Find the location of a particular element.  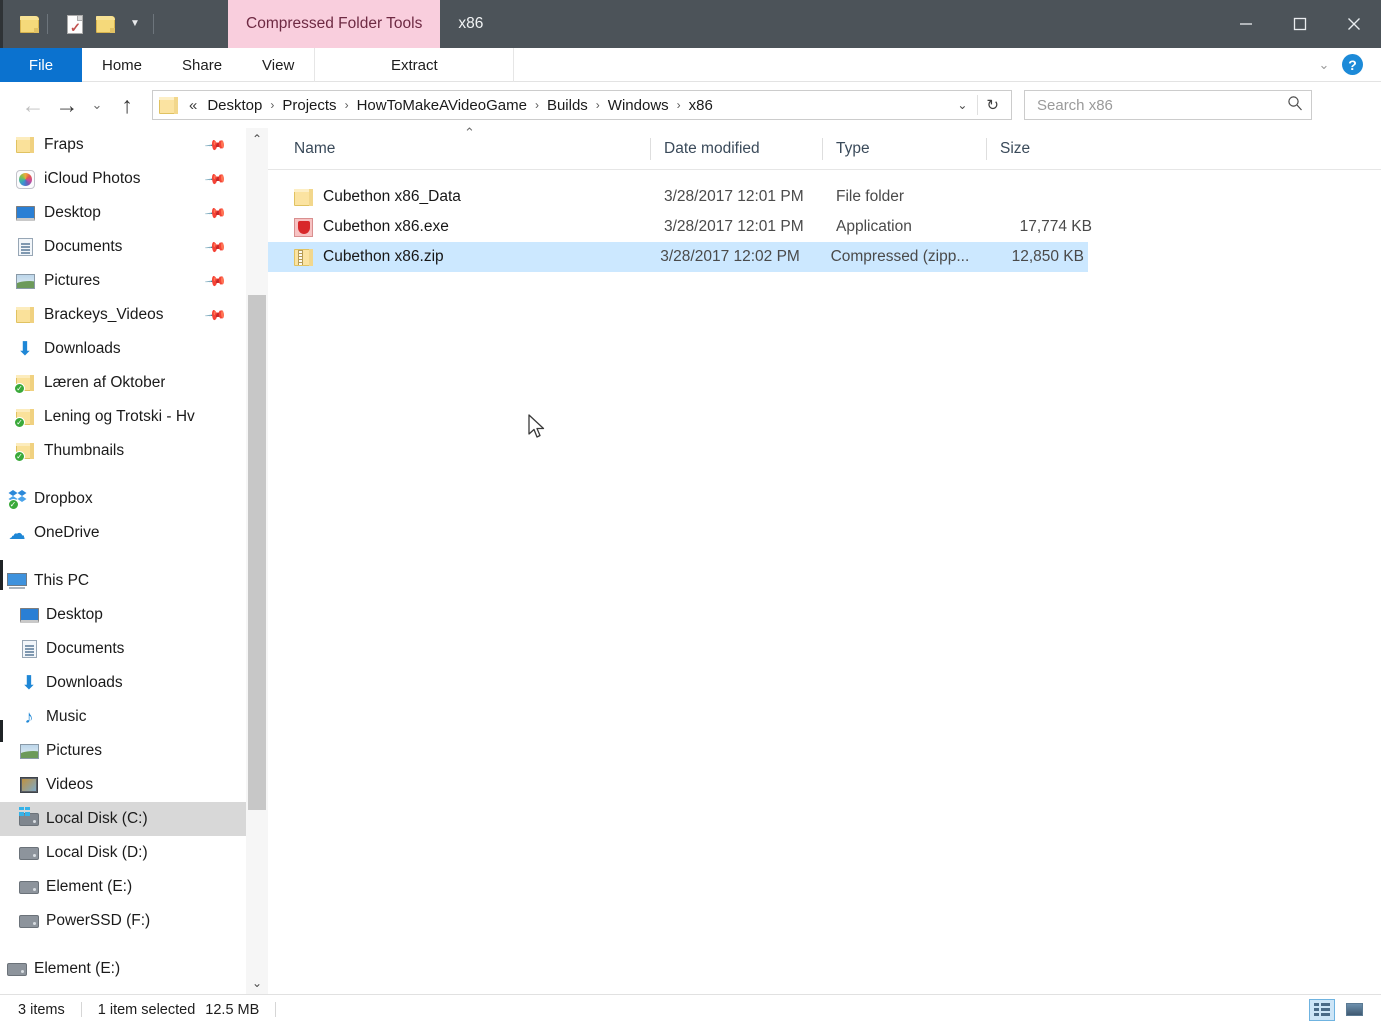

help-icon: ? is located at coordinates (1352, 64).